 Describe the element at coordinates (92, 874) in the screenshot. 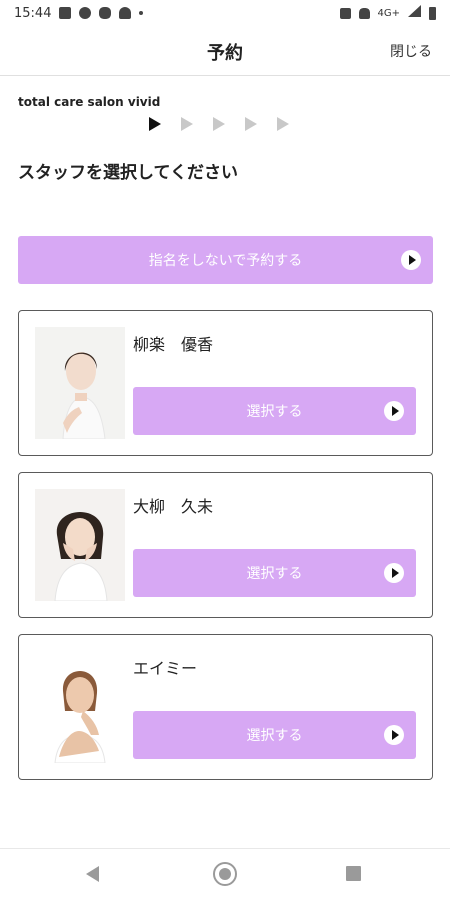

I see `back-icon` at that location.